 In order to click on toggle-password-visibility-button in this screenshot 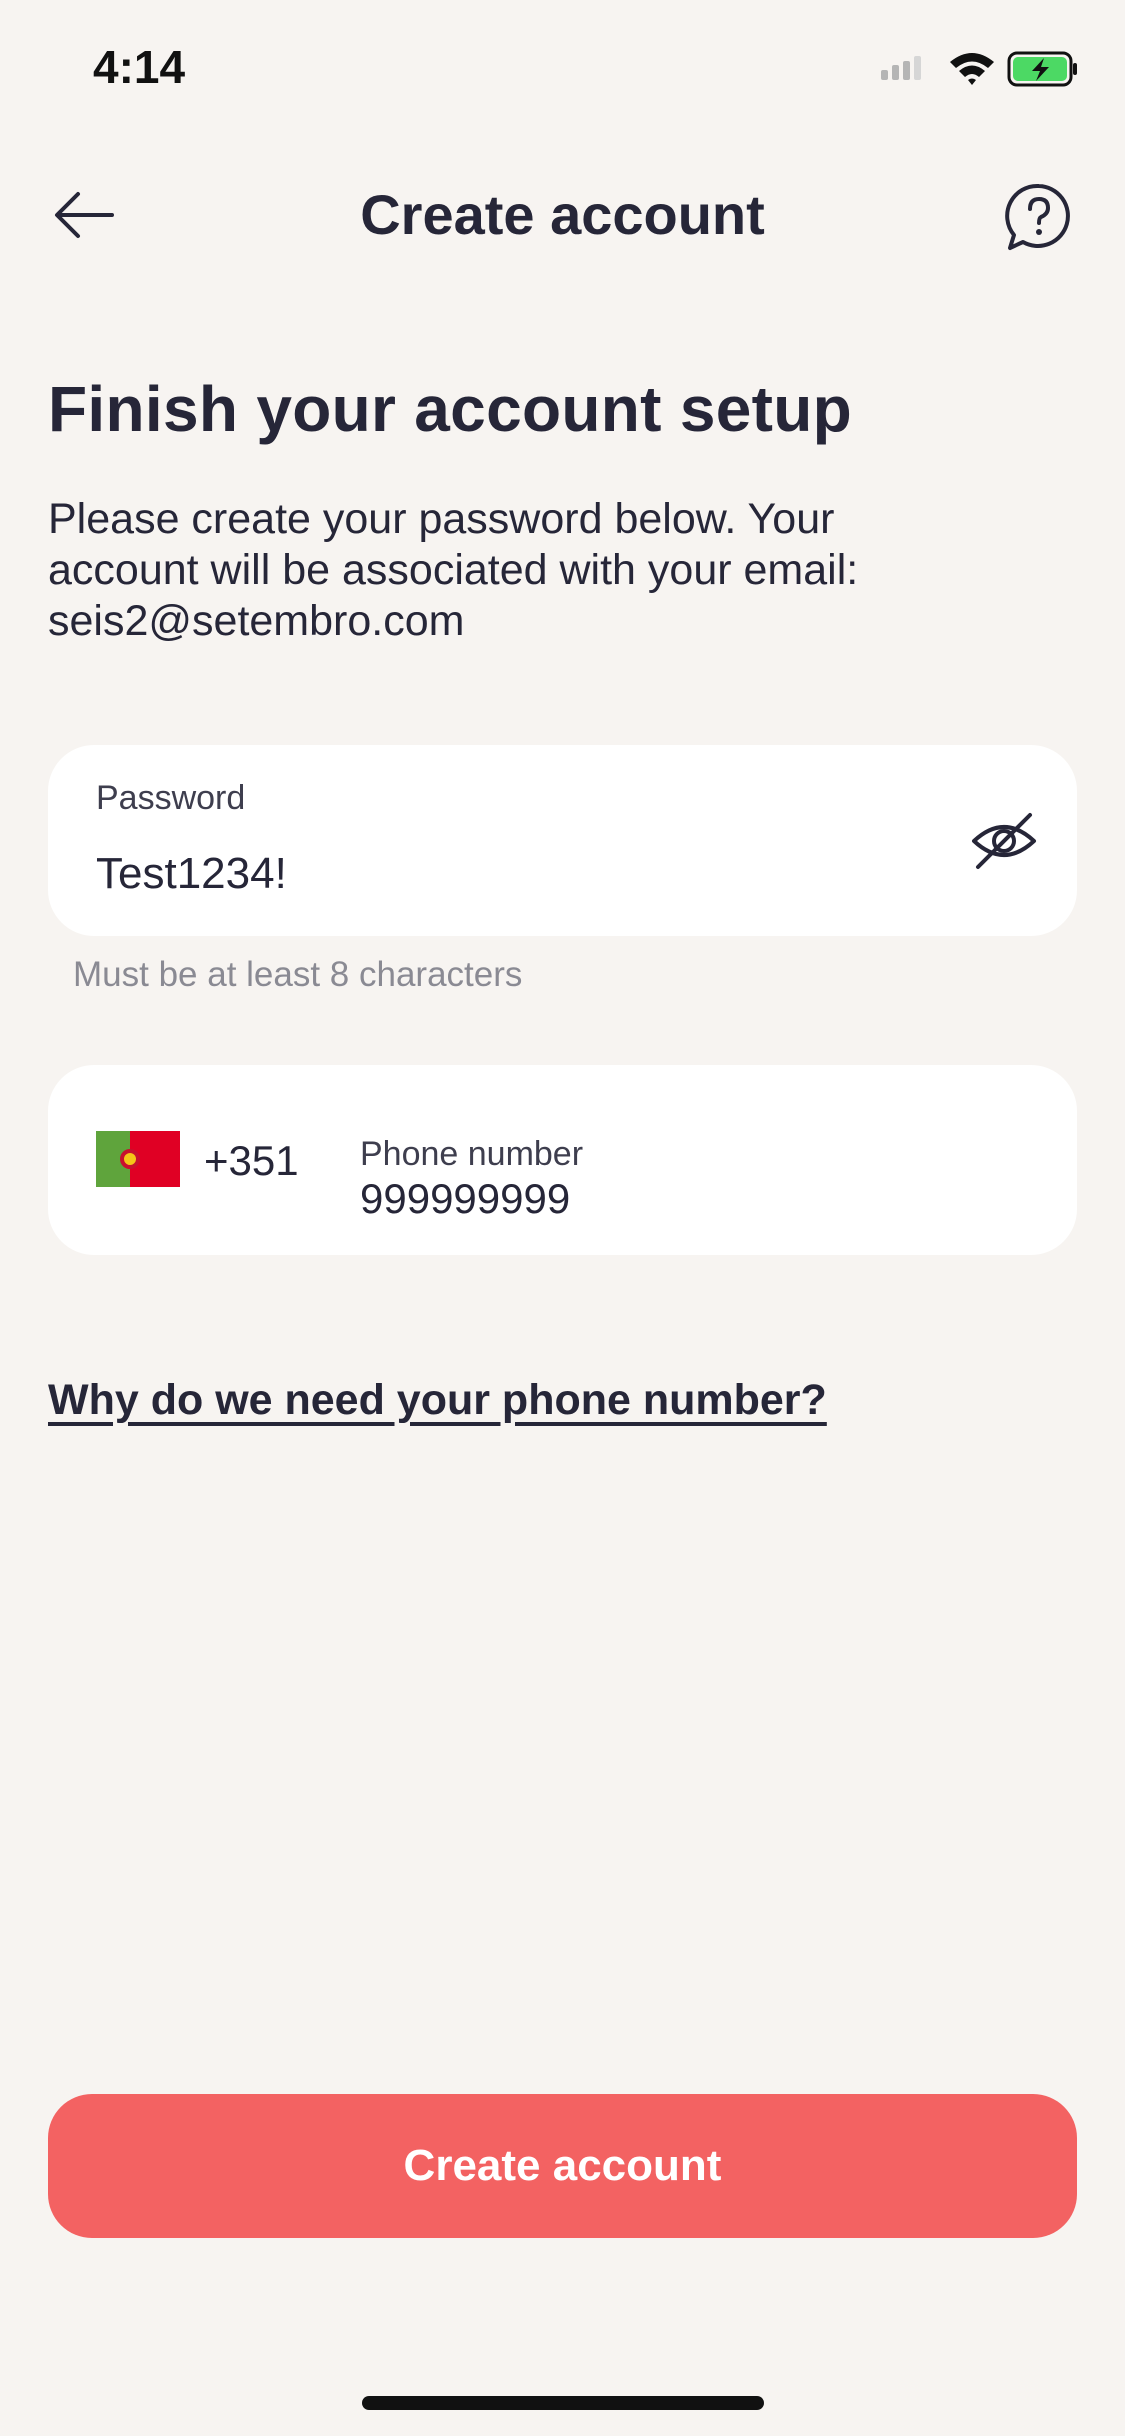, I will do `click(1004, 841)`.